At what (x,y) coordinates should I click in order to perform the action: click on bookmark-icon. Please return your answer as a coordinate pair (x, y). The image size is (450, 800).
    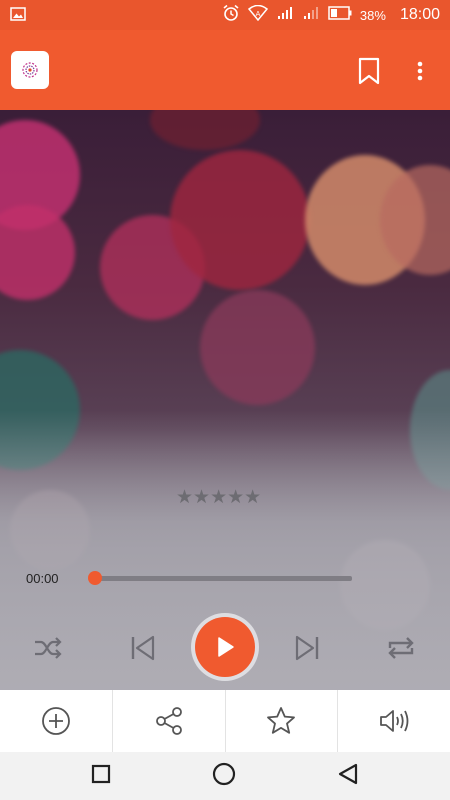
    Looking at the image, I should click on (369, 71).